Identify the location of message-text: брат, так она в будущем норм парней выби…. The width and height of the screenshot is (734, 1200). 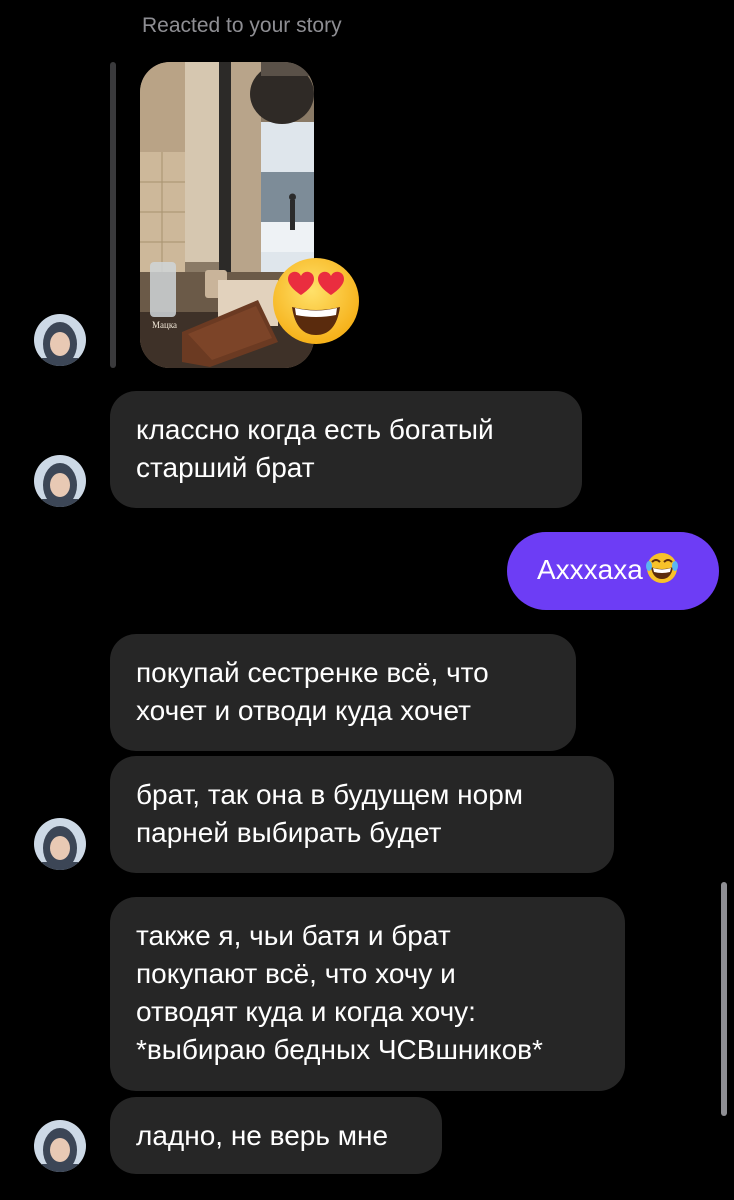
(330, 813).